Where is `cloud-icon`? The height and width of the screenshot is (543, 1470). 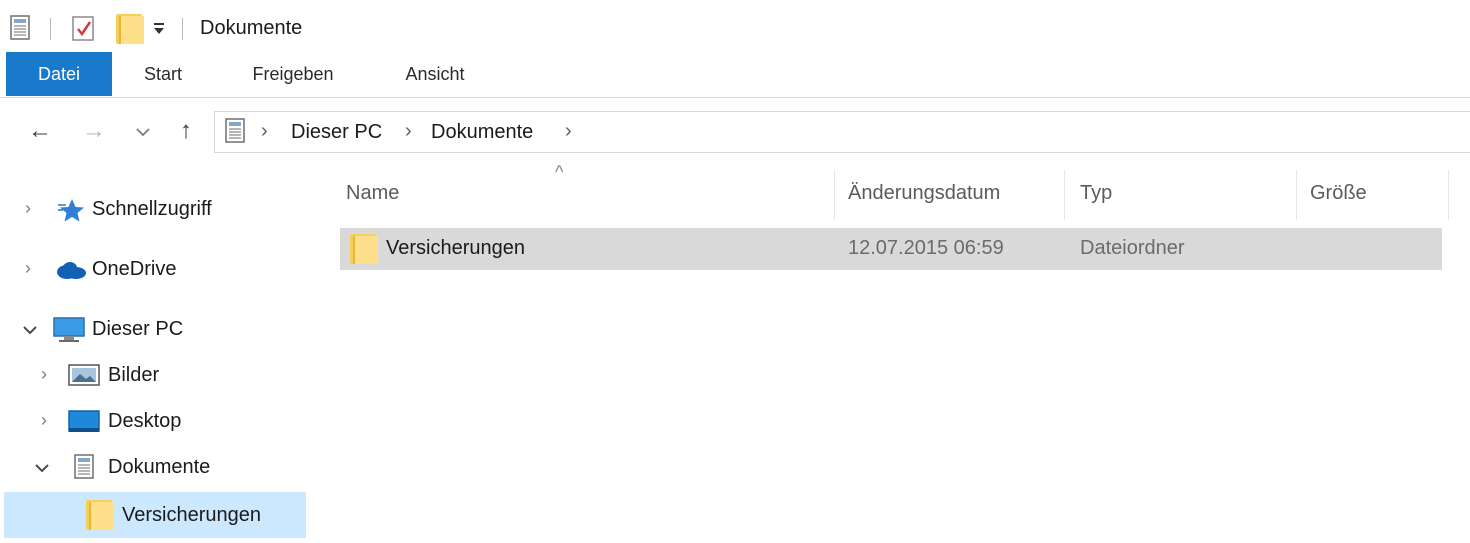 cloud-icon is located at coordinates (71, 270).